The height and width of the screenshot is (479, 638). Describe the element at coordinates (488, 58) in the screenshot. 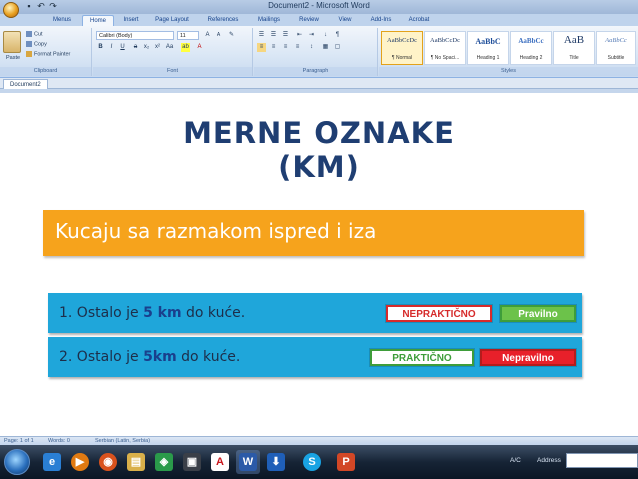

I see `style-name: Heading 1` at that location.